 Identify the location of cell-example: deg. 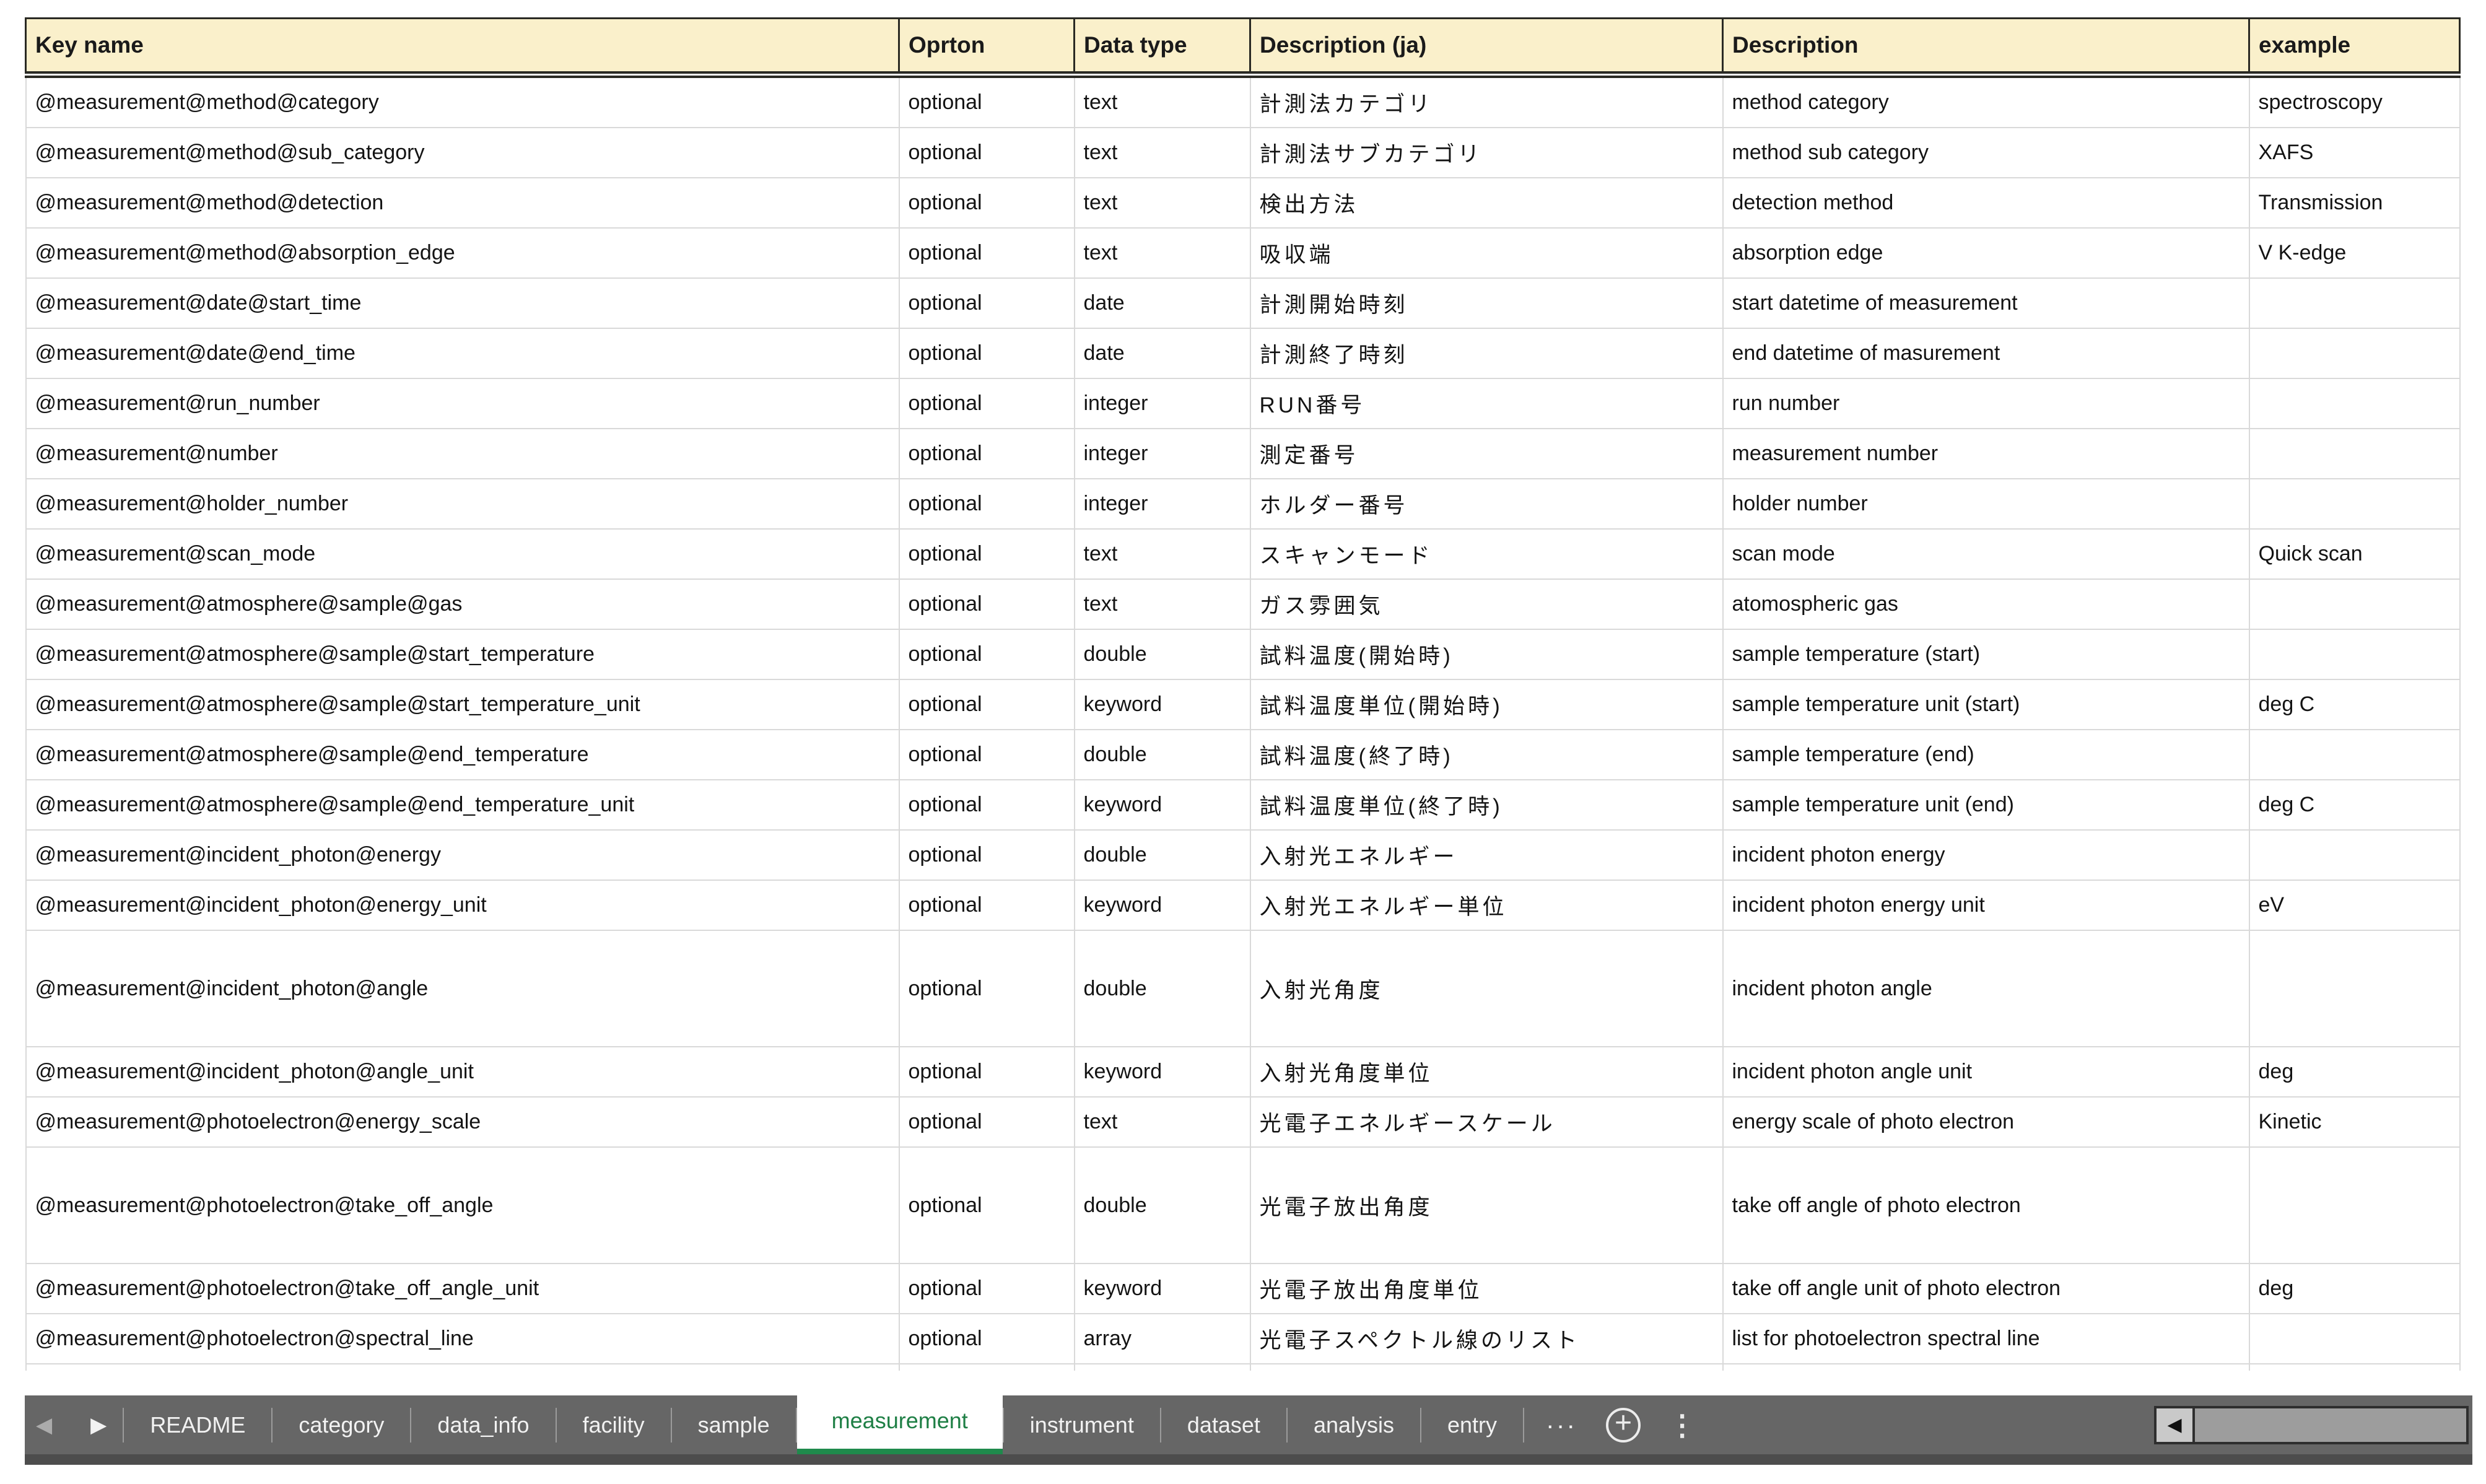
(2354, 1288).